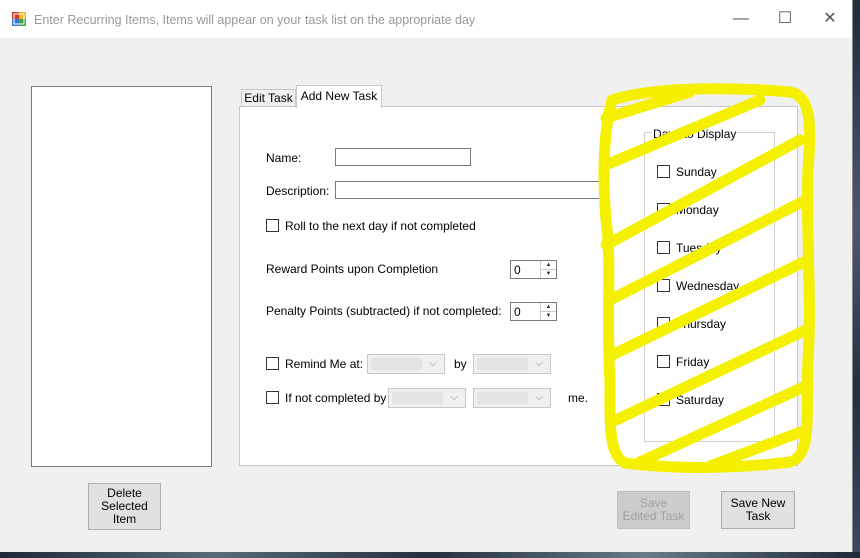 This screenshot has height=558, width=860. Describe the element at coordinates (663, 285) in the screenshot. I see `day-checkbox-wednesday` at that location.